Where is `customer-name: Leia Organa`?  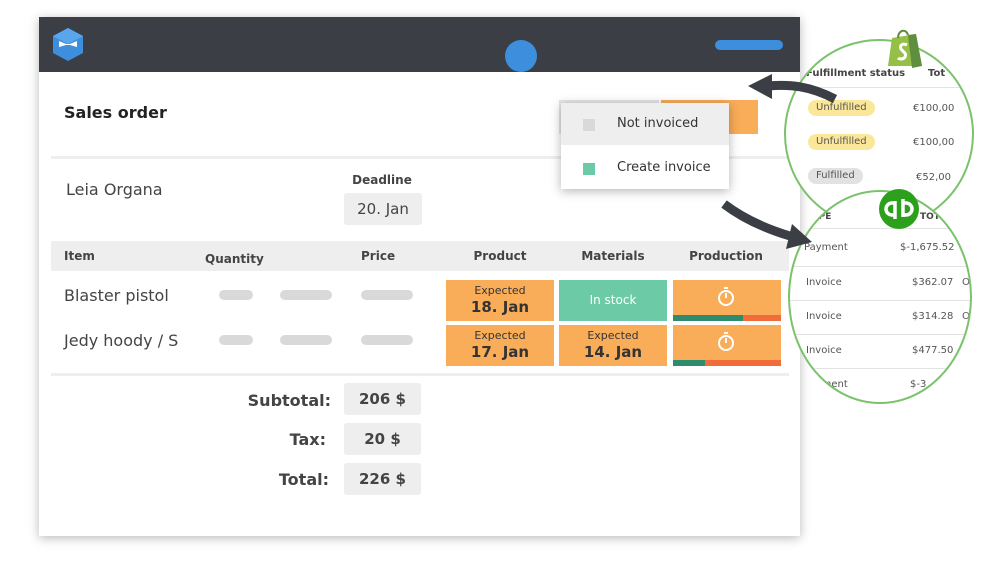 customer-name: Leia Organa is located at coordinates (114, 189).